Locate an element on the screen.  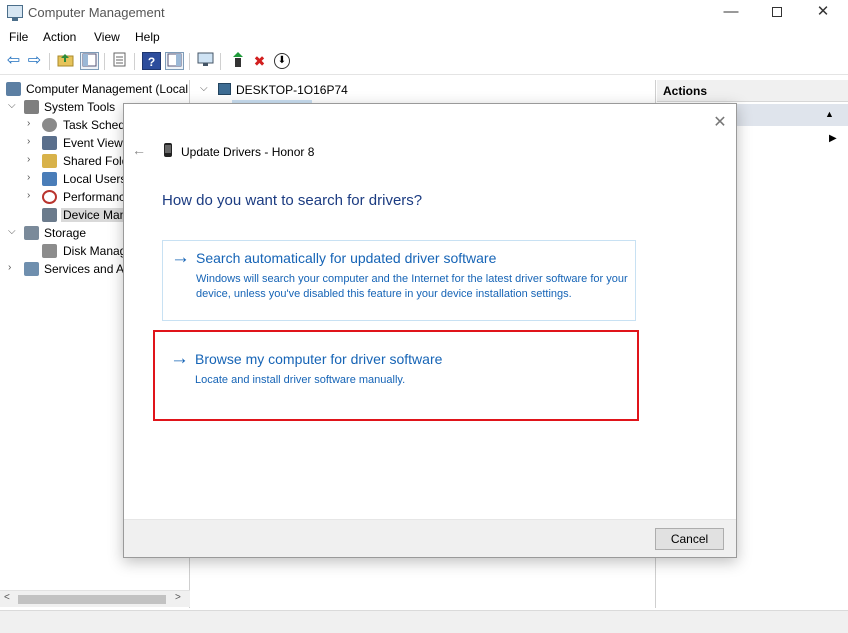
up-folder-svg is located at coordinates (65, 60).